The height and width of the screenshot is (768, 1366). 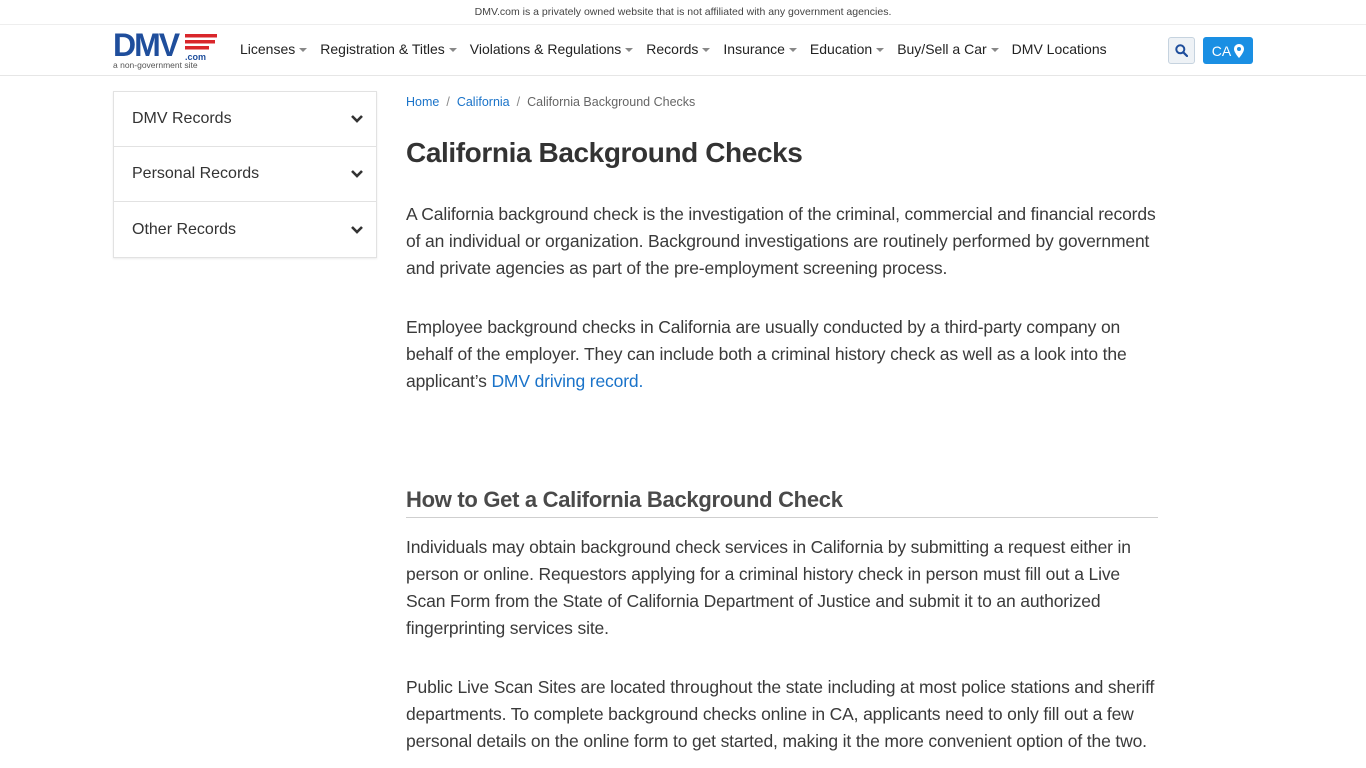 What do you see at coordinates (760, 49) in the screenshot?
I see `nav-insurance: Insurance` at bounding box center [760, 49].